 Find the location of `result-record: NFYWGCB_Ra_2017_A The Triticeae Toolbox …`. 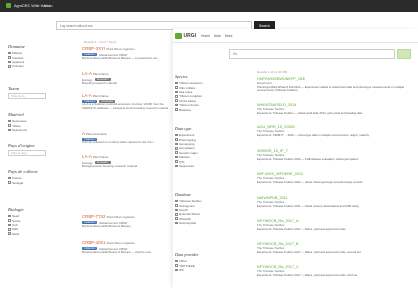

result-record: NFYWGCB_Ra_2017_A The Triticeae Toolbox … is located at coordinates (337, 225).